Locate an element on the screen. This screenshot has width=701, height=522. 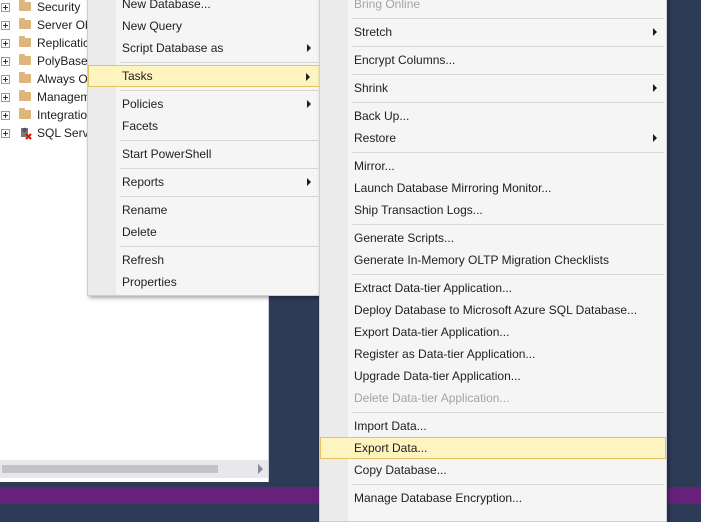
menu-item-policies: Policies is located at coordinates (204, 104).